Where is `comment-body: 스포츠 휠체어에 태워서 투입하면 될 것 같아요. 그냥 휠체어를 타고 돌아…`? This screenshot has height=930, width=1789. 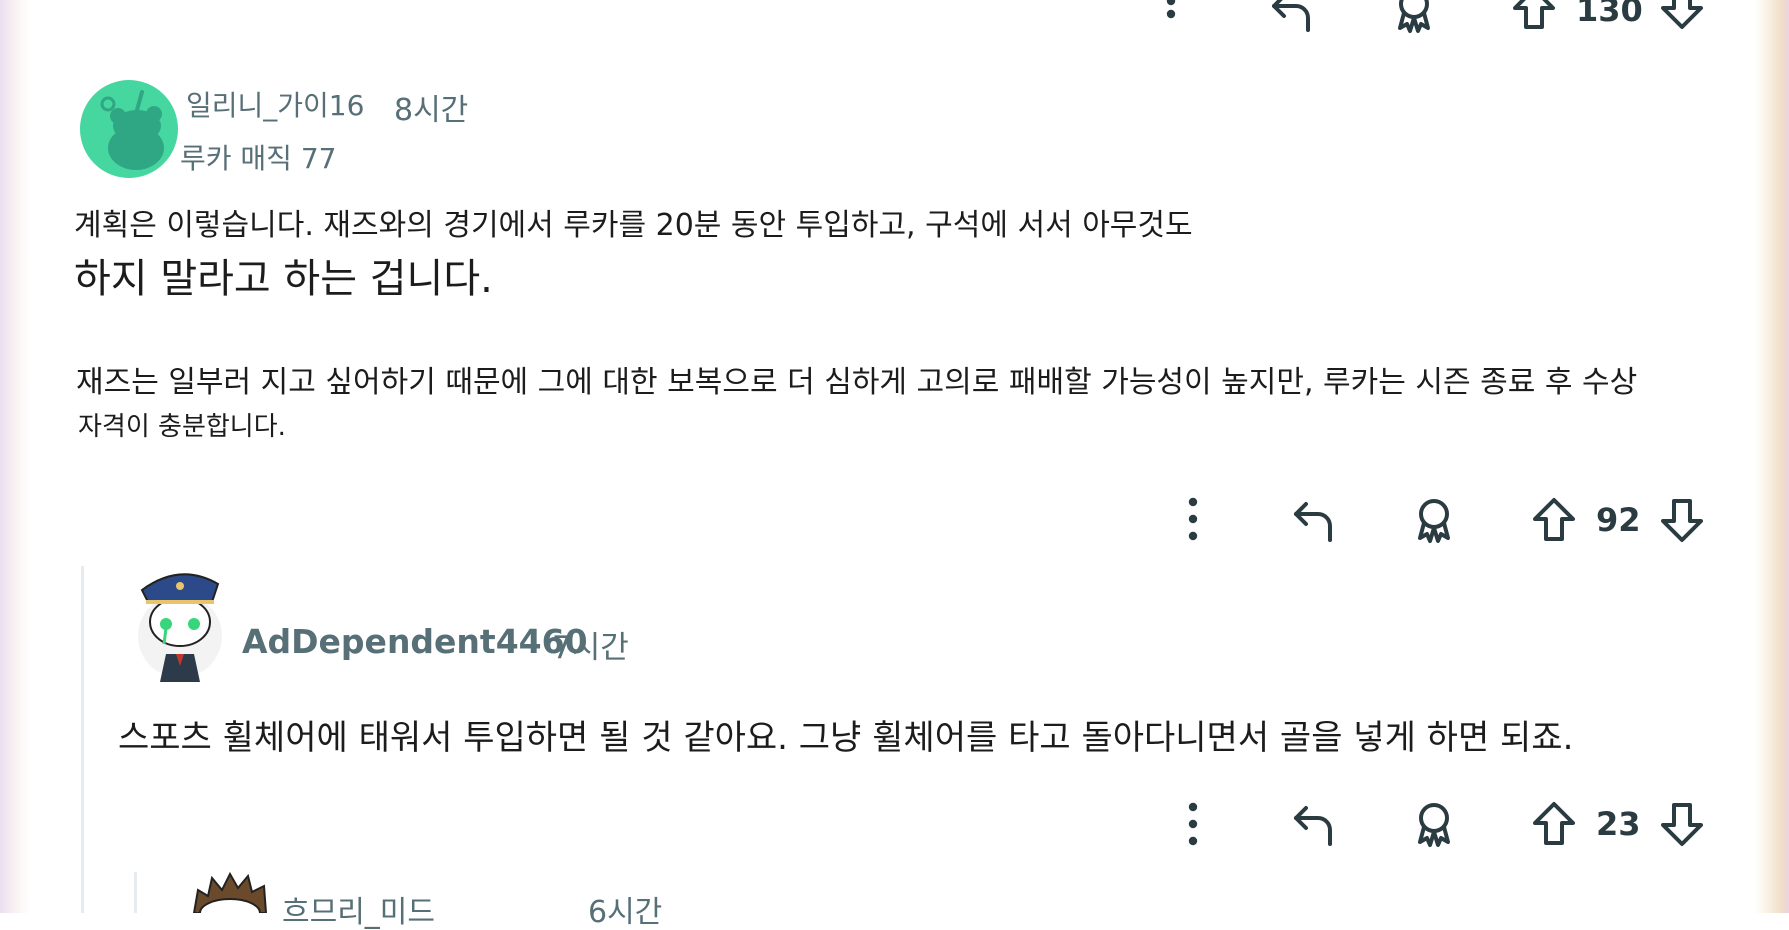 comment-body: 스포츠 휠체어에 태워서 투입하면 될 것 같아요. 그냥 휠체어를 타고 돌아… is located at coordinates (846, 738).